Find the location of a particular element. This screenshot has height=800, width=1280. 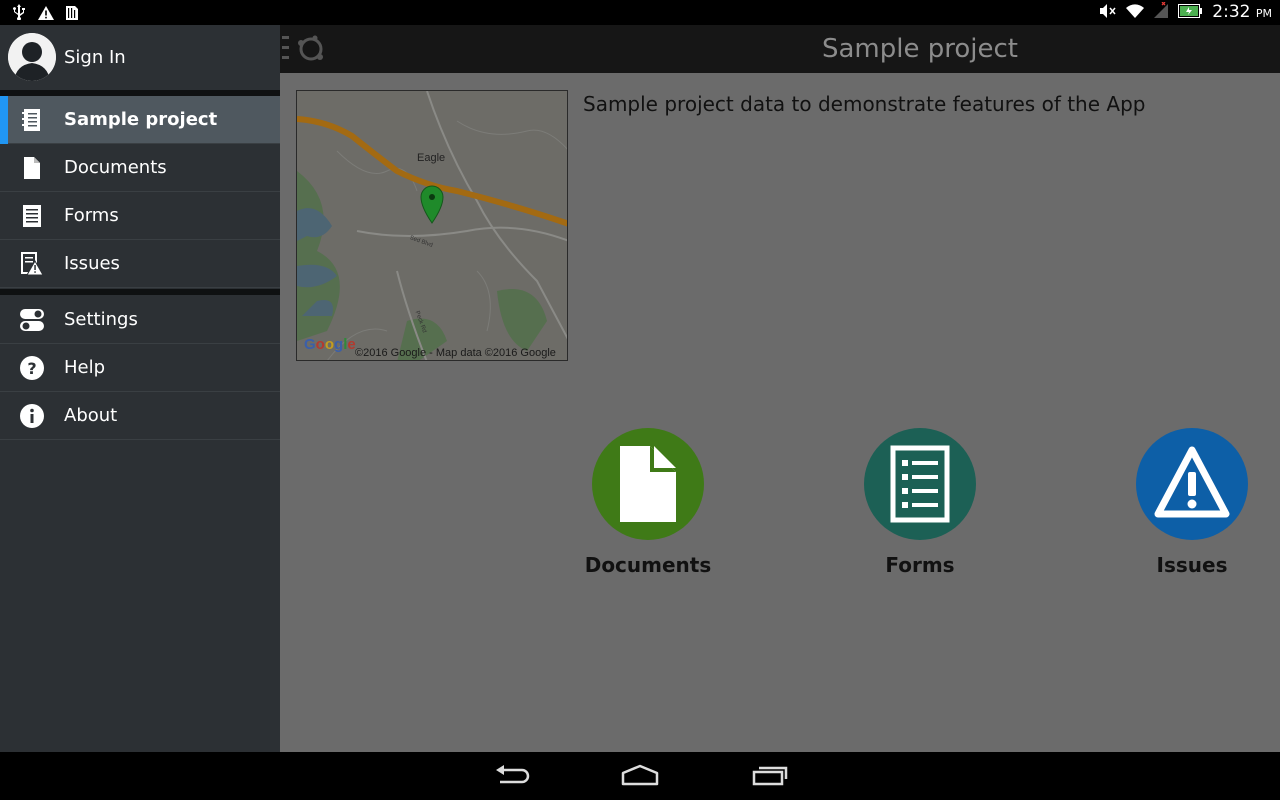

no-signal-icon is located at coordinates (1161, 11).